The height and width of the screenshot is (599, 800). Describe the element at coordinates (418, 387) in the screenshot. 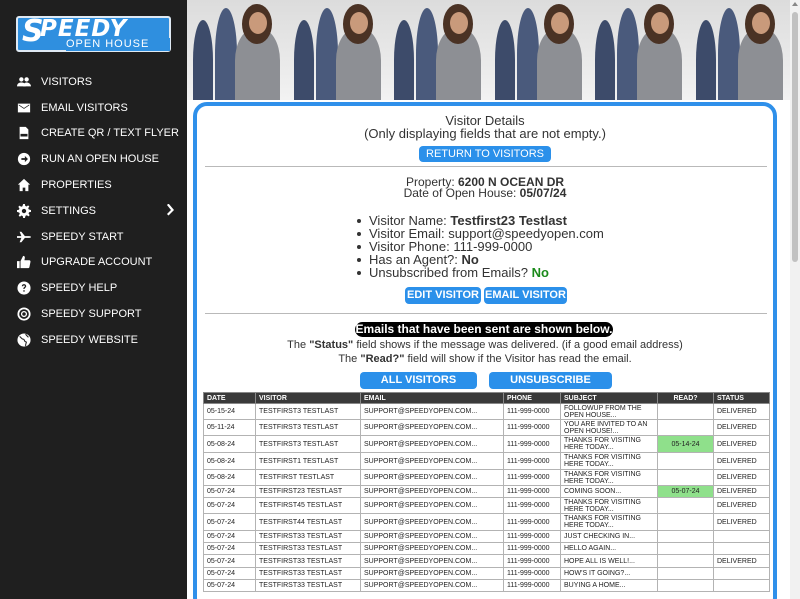

I see `all-visitors-emails-button: ALL VISITORS EMAILS` at that location.